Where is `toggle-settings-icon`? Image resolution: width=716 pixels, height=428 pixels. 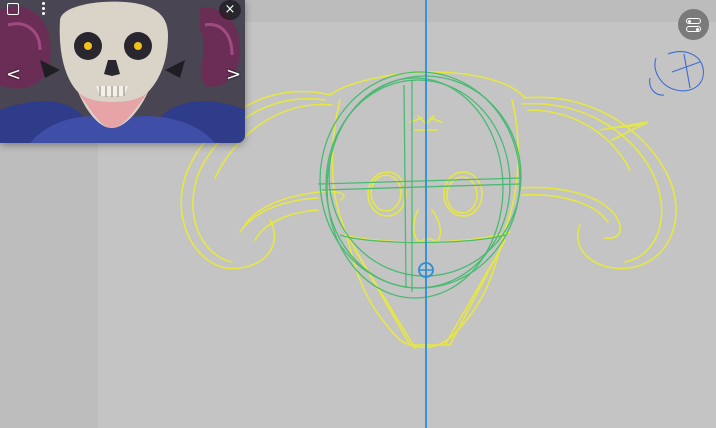 toggle-settings-icon is located at coordinates (693, 21).